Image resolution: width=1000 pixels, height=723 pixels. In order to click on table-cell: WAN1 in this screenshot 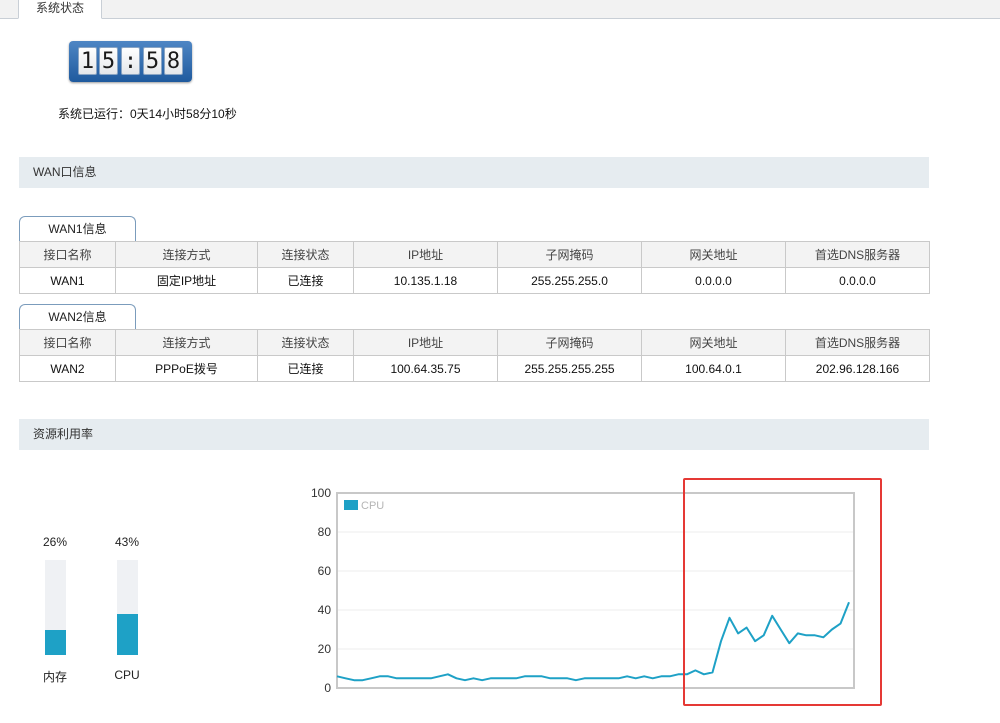, I will do `click(67, 280)`.